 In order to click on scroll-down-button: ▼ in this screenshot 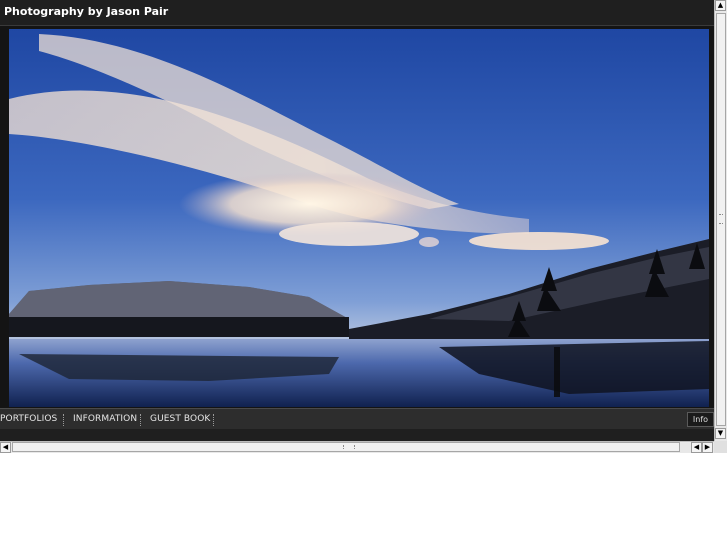, I will do `click(720, 433)`.